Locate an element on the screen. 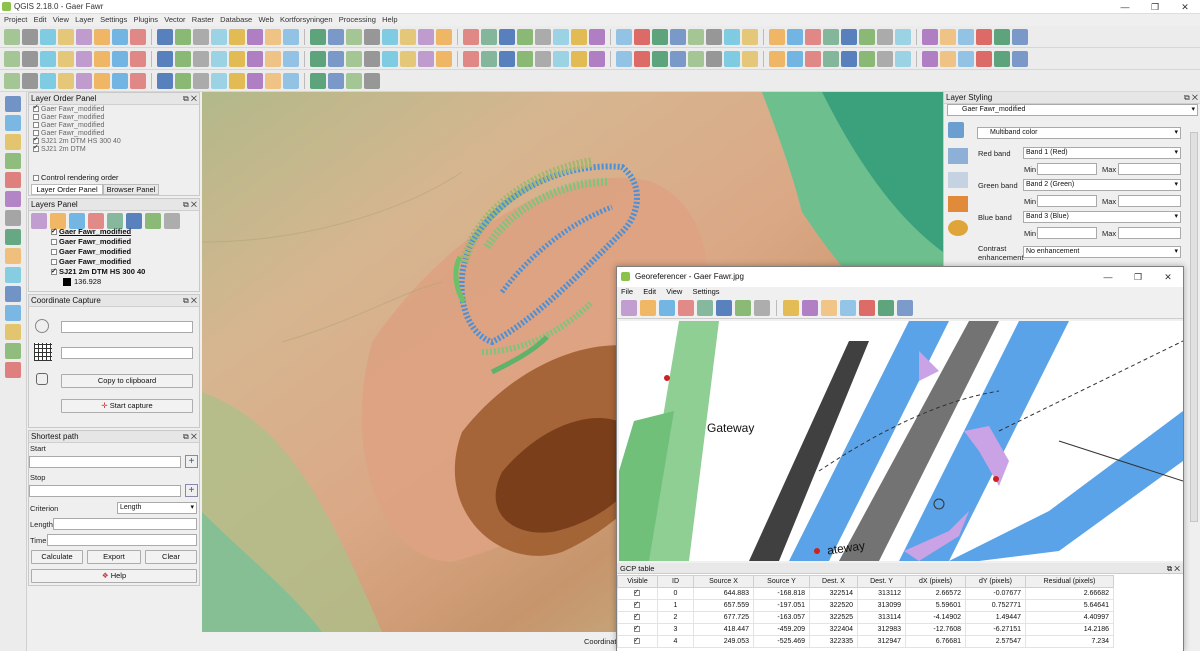 The image size is (1200, 651). new-project-icon is located at coordinates (597, 36).